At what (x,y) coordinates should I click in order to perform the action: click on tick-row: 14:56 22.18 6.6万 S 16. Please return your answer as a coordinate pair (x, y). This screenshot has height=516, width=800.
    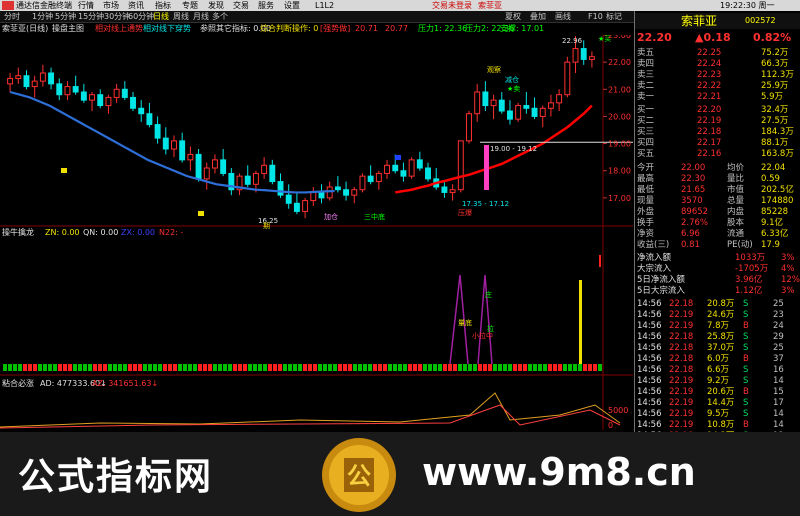
    Looking at the image, I should click on (717, 370).